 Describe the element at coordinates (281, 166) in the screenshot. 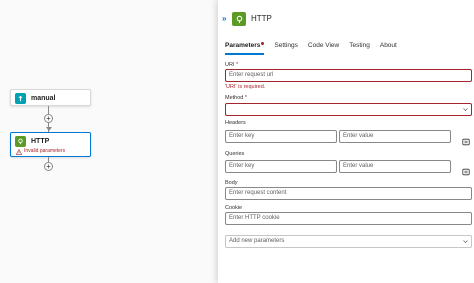

I see `query-key-input: Enter key` at that location.